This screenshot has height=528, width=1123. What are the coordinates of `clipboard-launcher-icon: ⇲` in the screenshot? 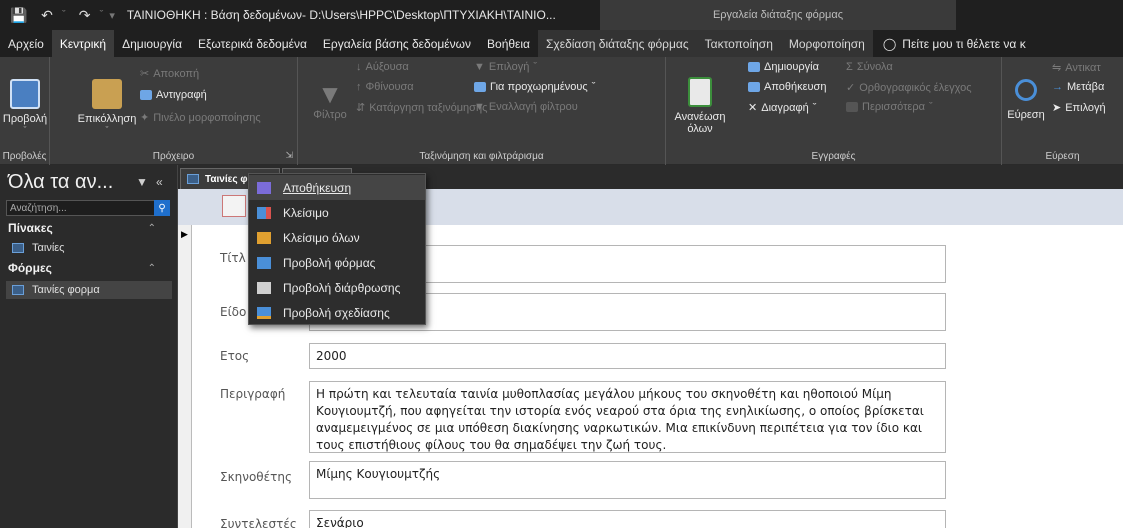 It's located at (289, 155).